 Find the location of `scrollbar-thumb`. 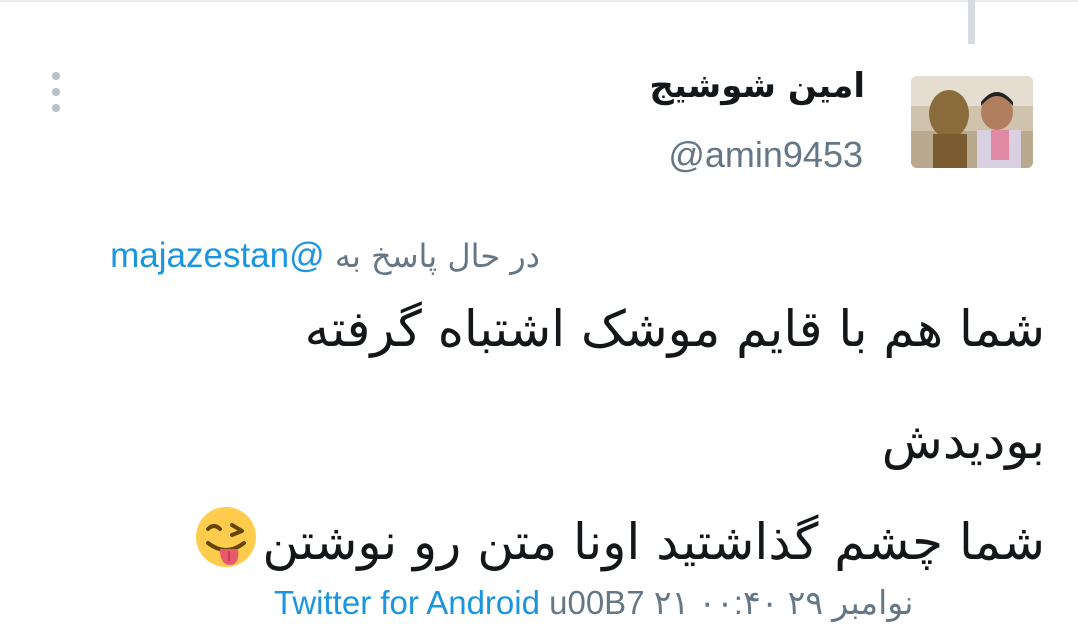

scrollbar-thumb is located at coordinates (971, 22).